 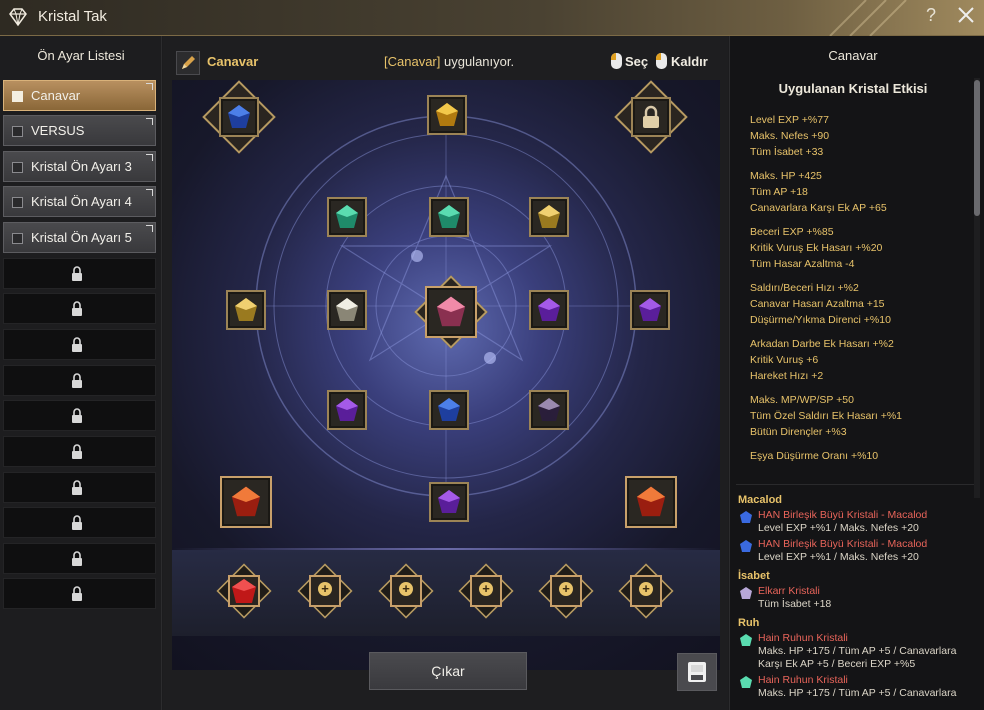 What do you see at coordinates (804, 288) in the screenshot?
I see `effect-line: Saldırı/Beceri Hızı +%2` at bounding box center [804, 288].